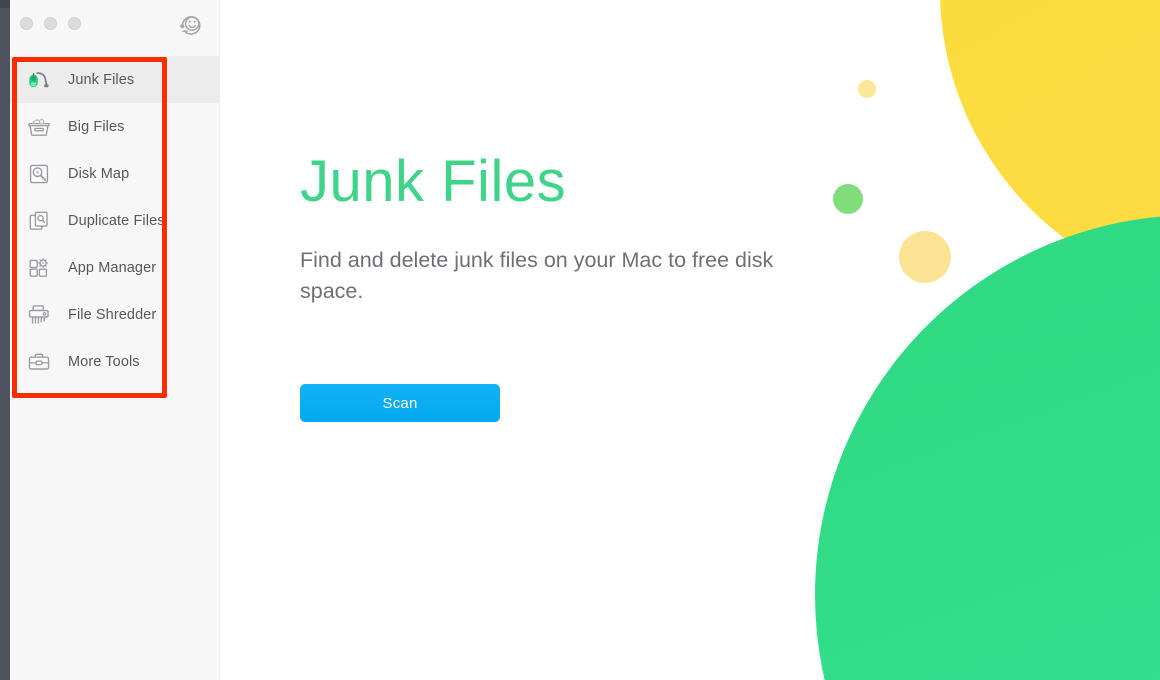 This screenshot has width=1160, height=680. Describe the element at coordinates (5, 340) in the screenshot. I see `desktop-background-strip` at that location.